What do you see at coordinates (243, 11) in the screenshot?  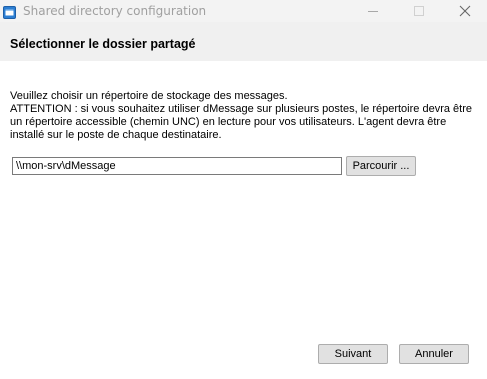 I see `title-bar: Shared directory configuration` at bounding box center [243, 11].